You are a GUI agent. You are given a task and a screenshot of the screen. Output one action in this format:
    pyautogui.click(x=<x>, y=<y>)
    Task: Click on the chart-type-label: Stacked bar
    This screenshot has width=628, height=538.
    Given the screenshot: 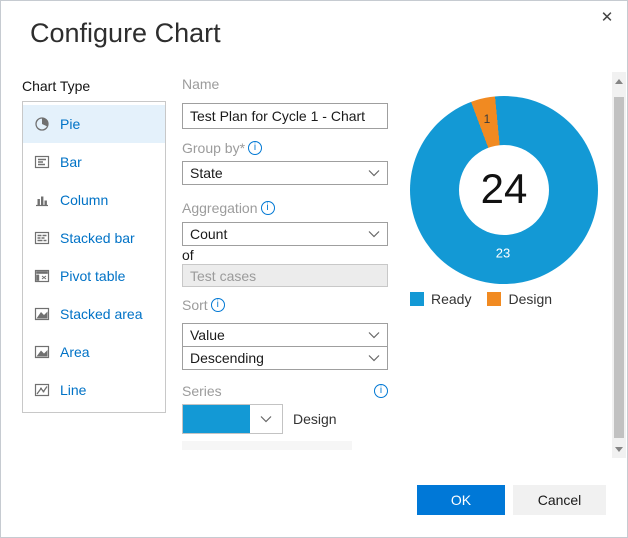 What is the action you would take?
    pyautogui.click(x=97, y=238)
    